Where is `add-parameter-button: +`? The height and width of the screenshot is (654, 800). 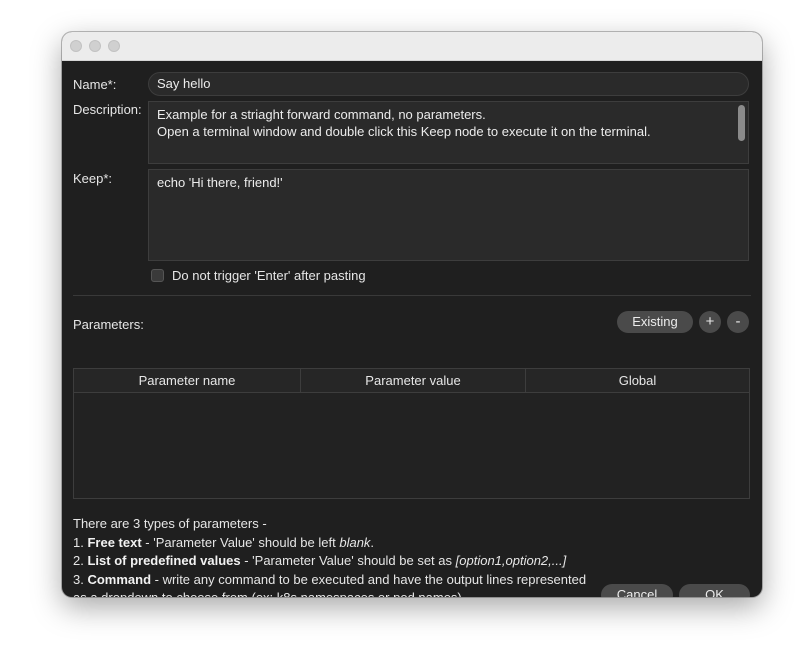 add-parameter-button: + is located at coordinates (710, 322).